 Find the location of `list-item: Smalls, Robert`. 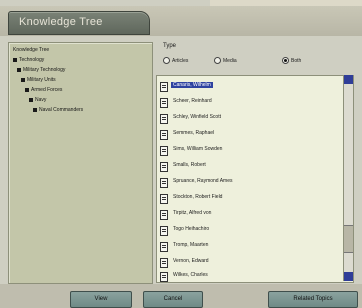

list-item: Smalls, Robert is located at coordinates (252, 166).